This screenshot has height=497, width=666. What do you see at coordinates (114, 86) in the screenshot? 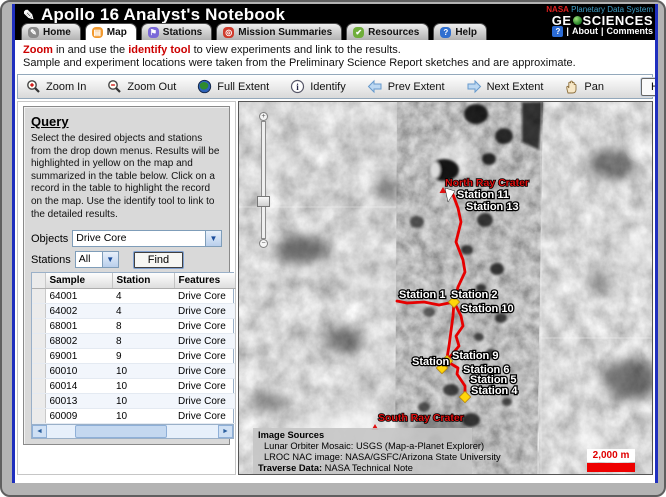
I see `zoom-out-icon` at bounding box center [114, 86].